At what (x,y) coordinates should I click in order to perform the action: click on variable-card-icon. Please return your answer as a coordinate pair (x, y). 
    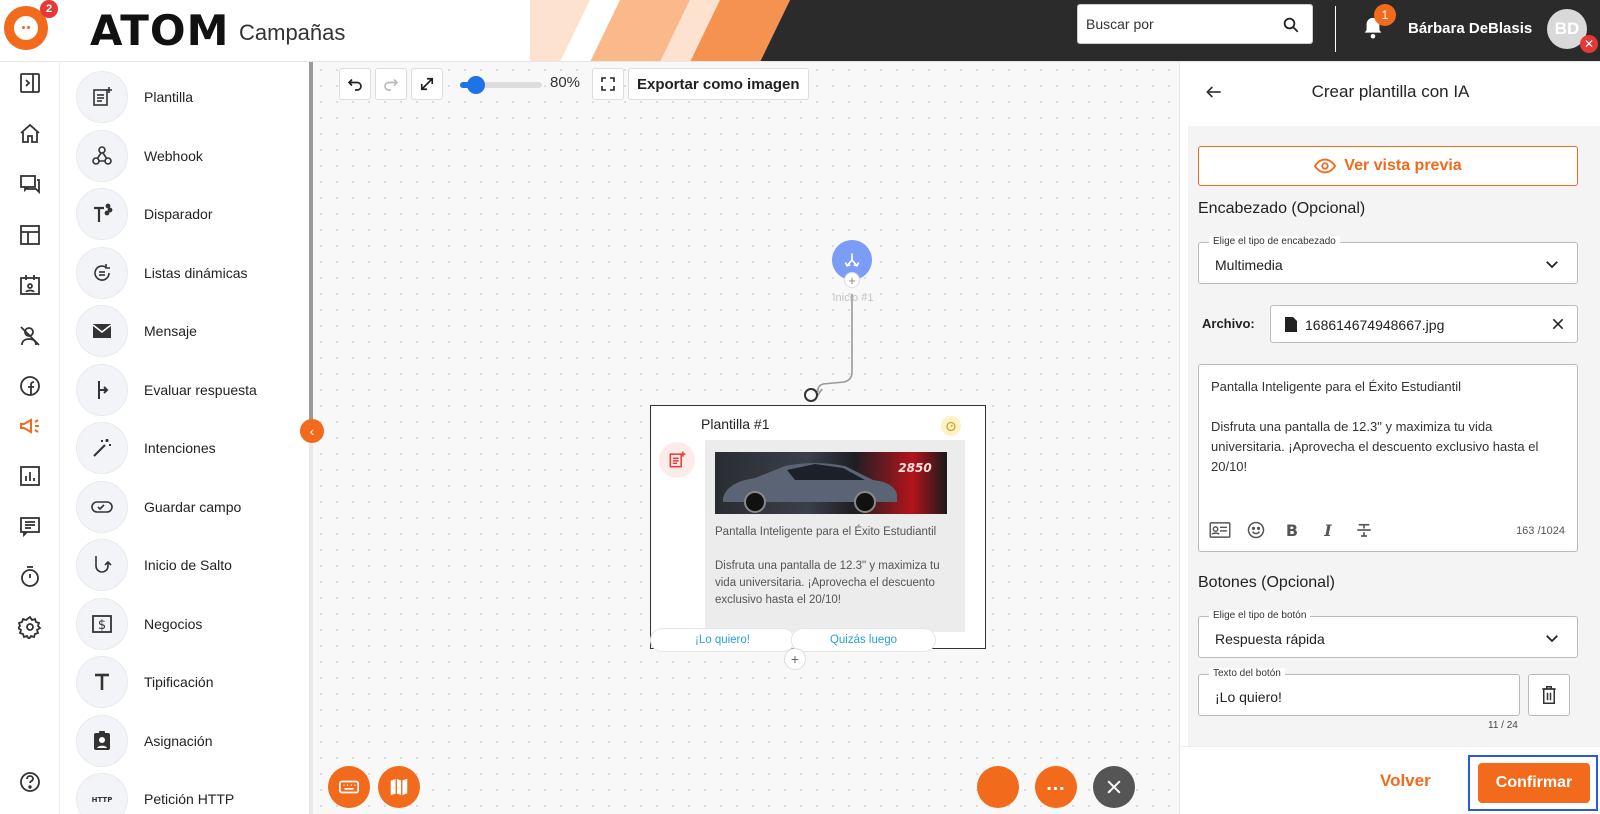
    Looking at the image, I should click on (1220, 530).